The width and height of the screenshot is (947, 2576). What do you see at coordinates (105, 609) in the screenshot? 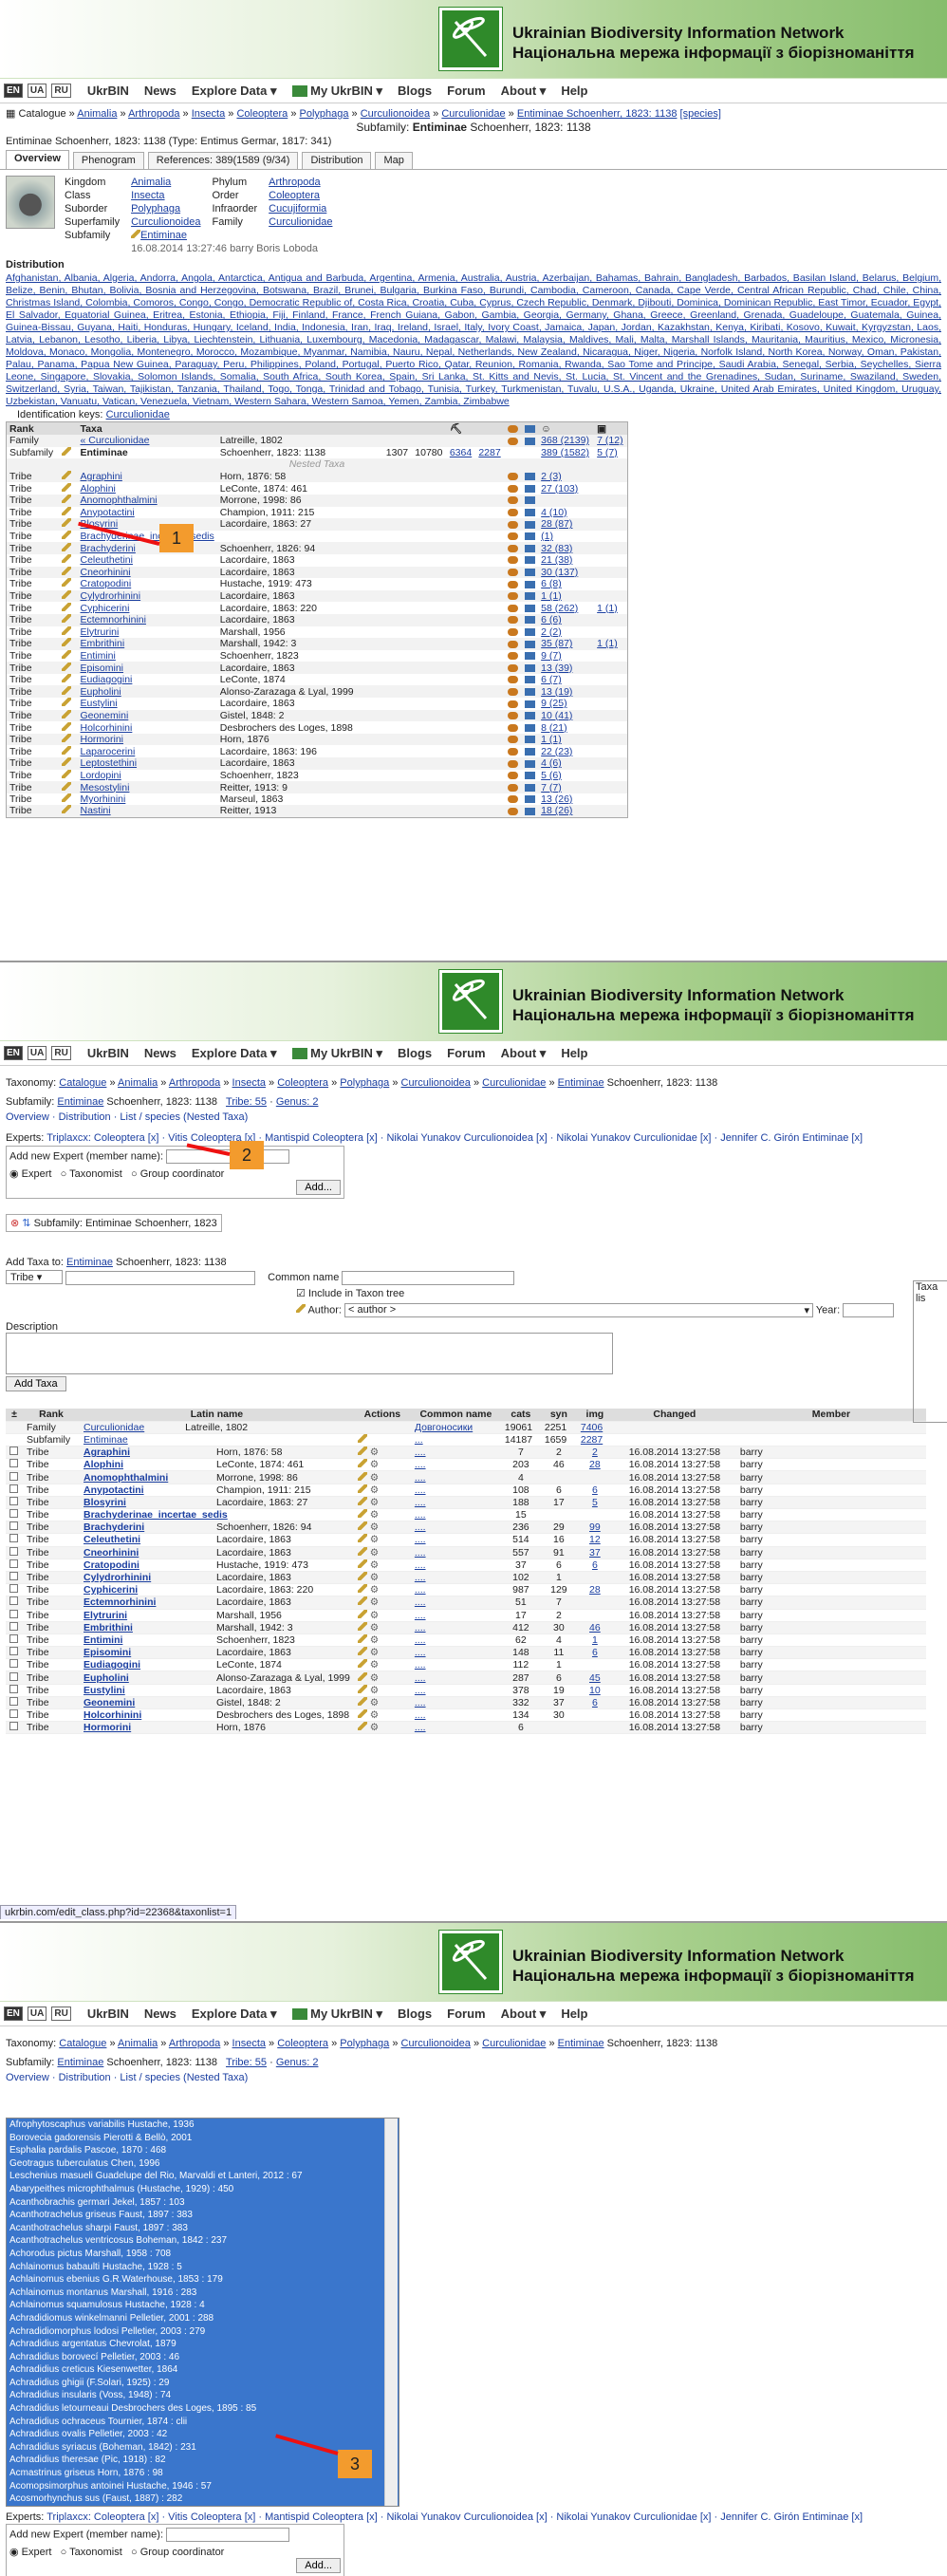
I see `tribe-link: Cyphicerini` at bounding box center [105, 609].